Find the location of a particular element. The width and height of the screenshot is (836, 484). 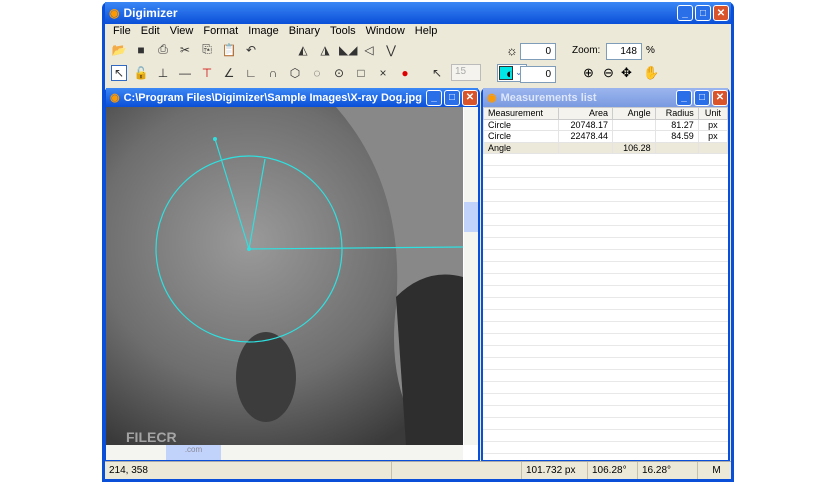

cell: 81.27 is located at coordinates (676, 124).